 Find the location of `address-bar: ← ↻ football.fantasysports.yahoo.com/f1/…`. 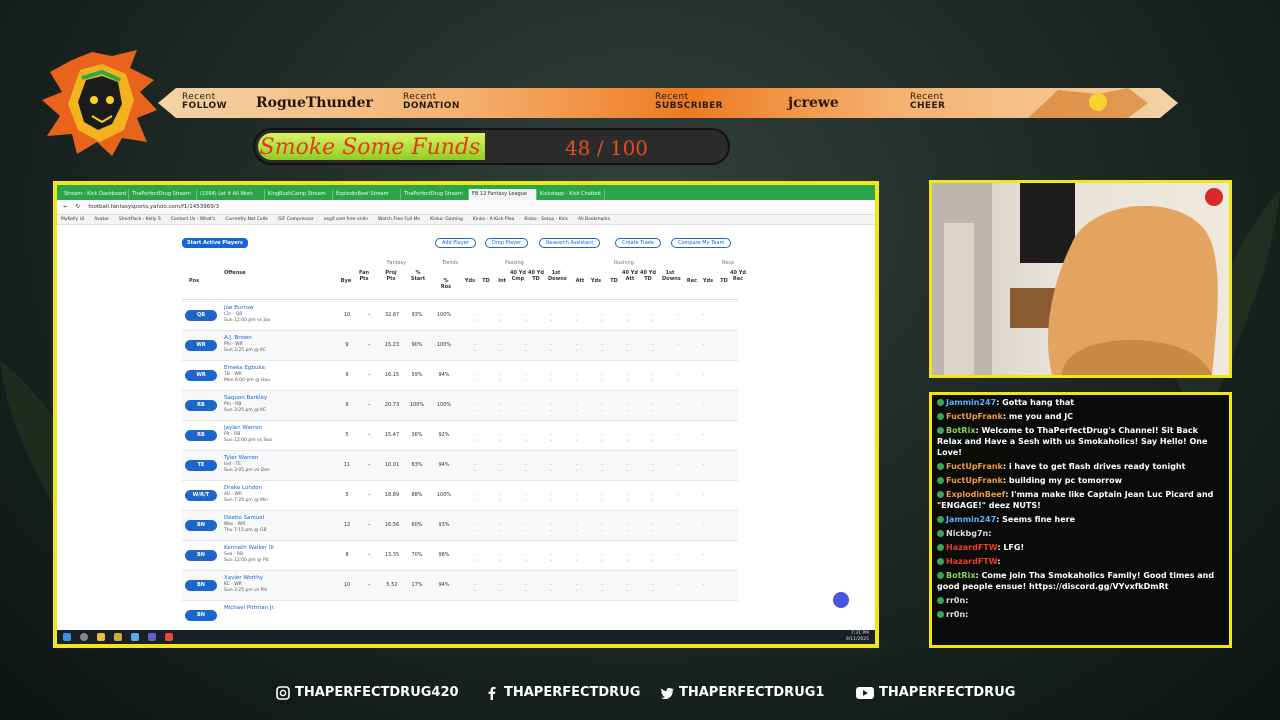

address-bar: ← ↻ football.fantasysports.yahoo.com/f1/… is located at coordinates (466, 207).